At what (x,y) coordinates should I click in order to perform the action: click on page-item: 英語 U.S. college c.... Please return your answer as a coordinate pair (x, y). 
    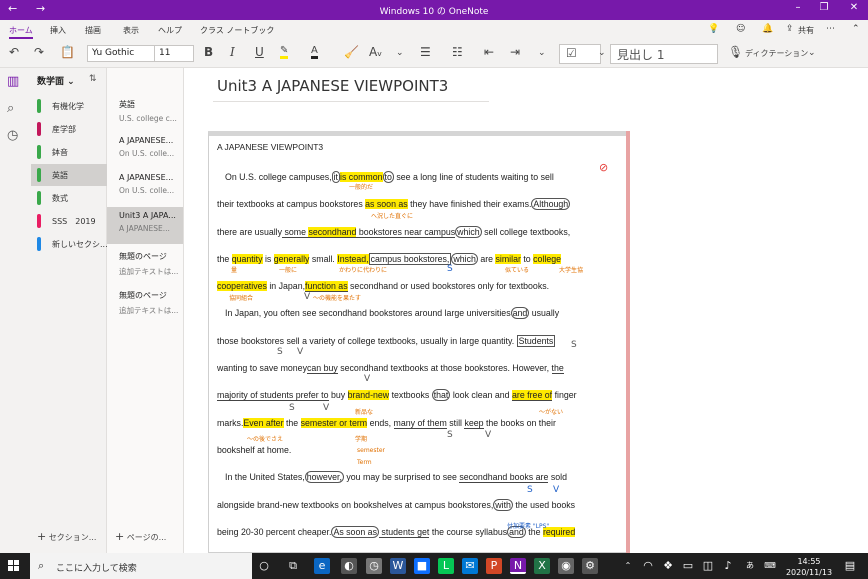
    Looking at the image, I should click on (145, 113).